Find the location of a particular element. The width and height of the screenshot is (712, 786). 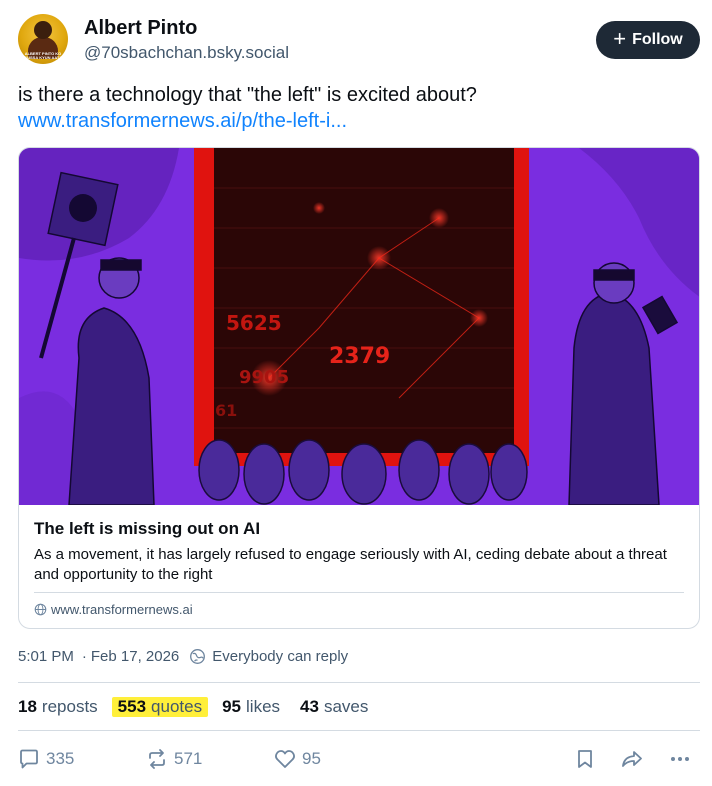

repost-icon is located at coordinates (157, 759).